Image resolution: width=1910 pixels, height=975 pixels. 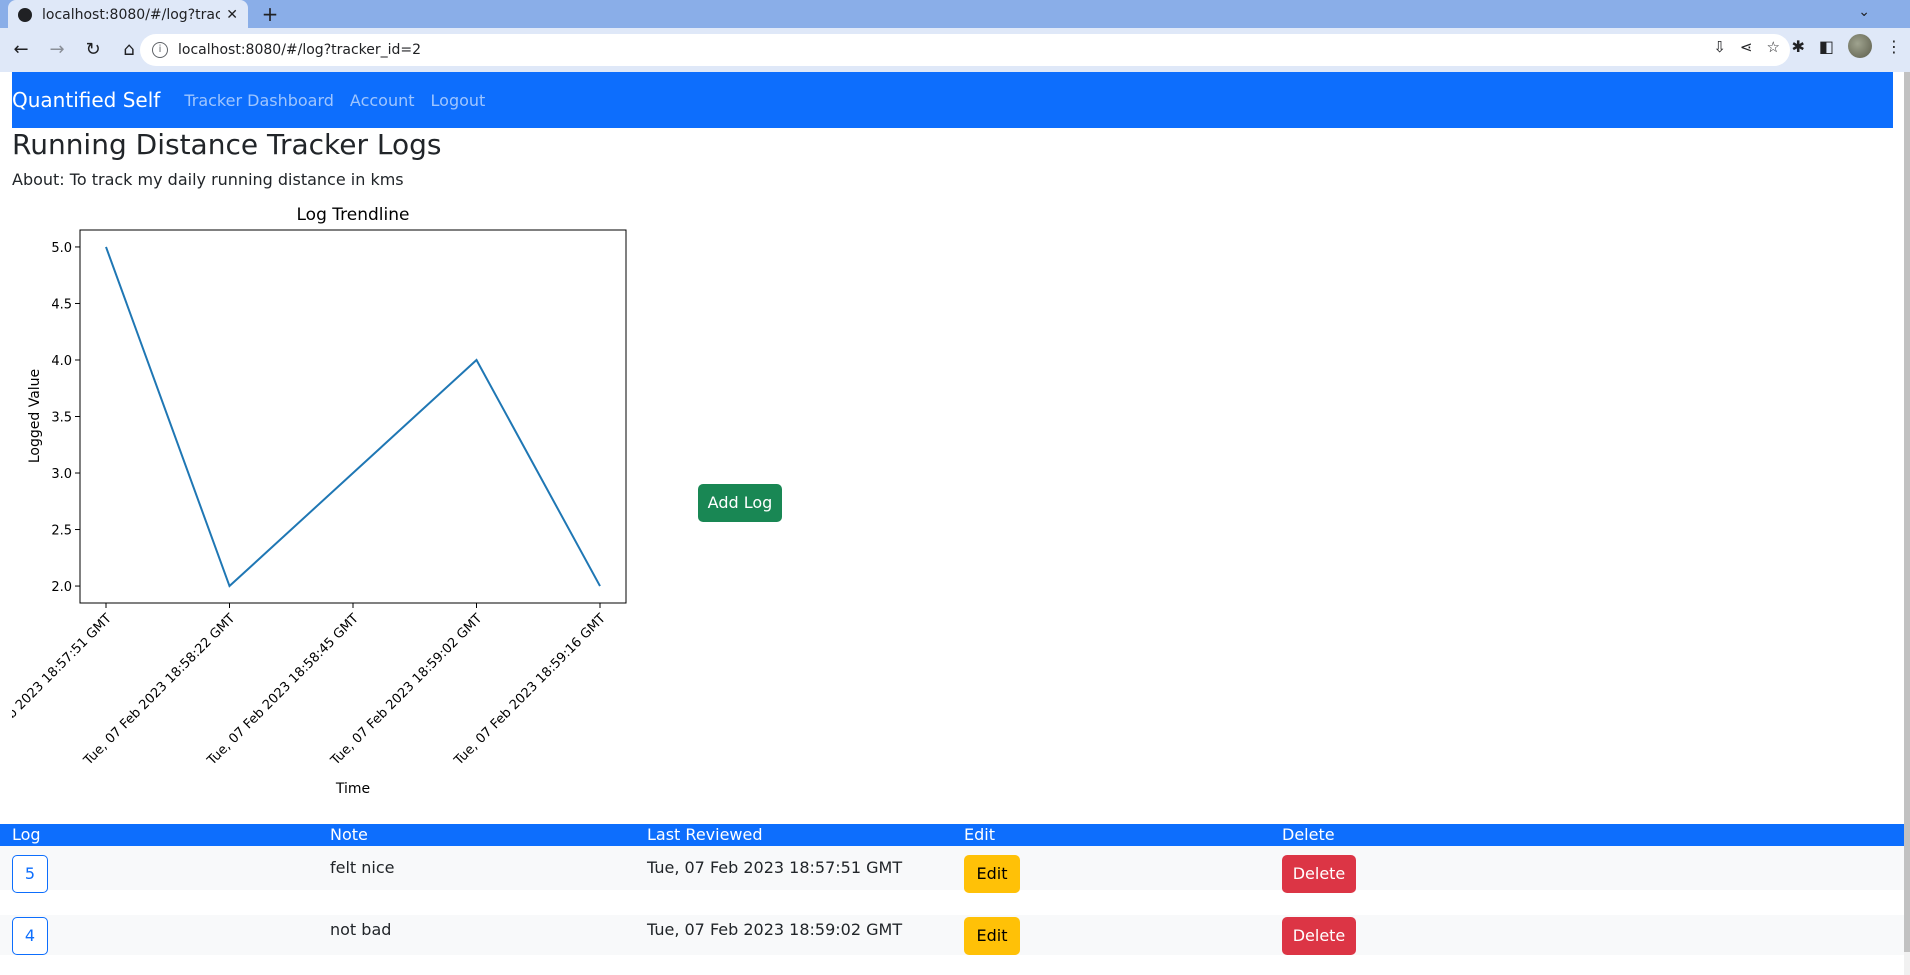 I want to click on tab-strip: localhost:8080/#/log?trac ✕ + ⌄, so click(x=955, y=15).